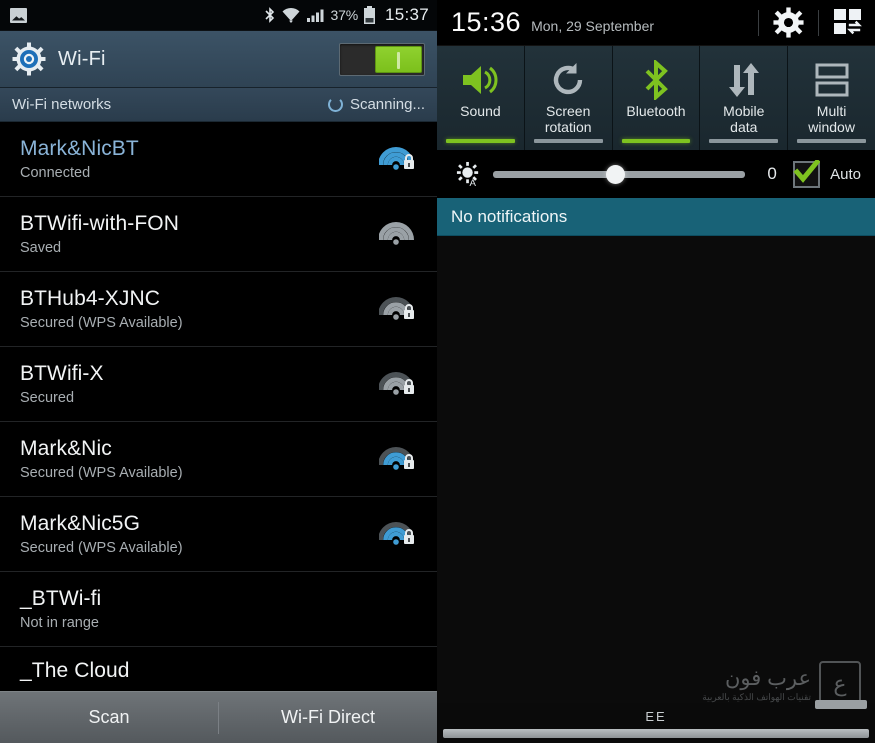 The height and width of the screenshot is (743, 875). I want to click on battery-icon, so click(369, 14).